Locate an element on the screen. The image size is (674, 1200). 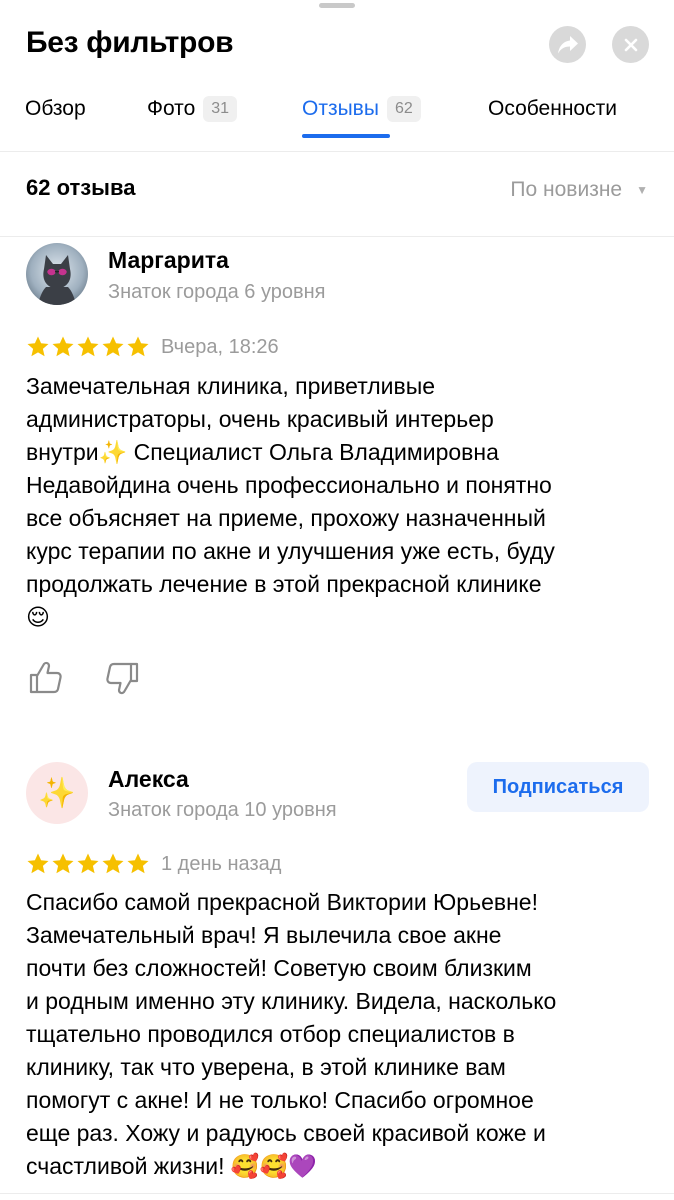
share-icon is located at coordinates (567, 44).